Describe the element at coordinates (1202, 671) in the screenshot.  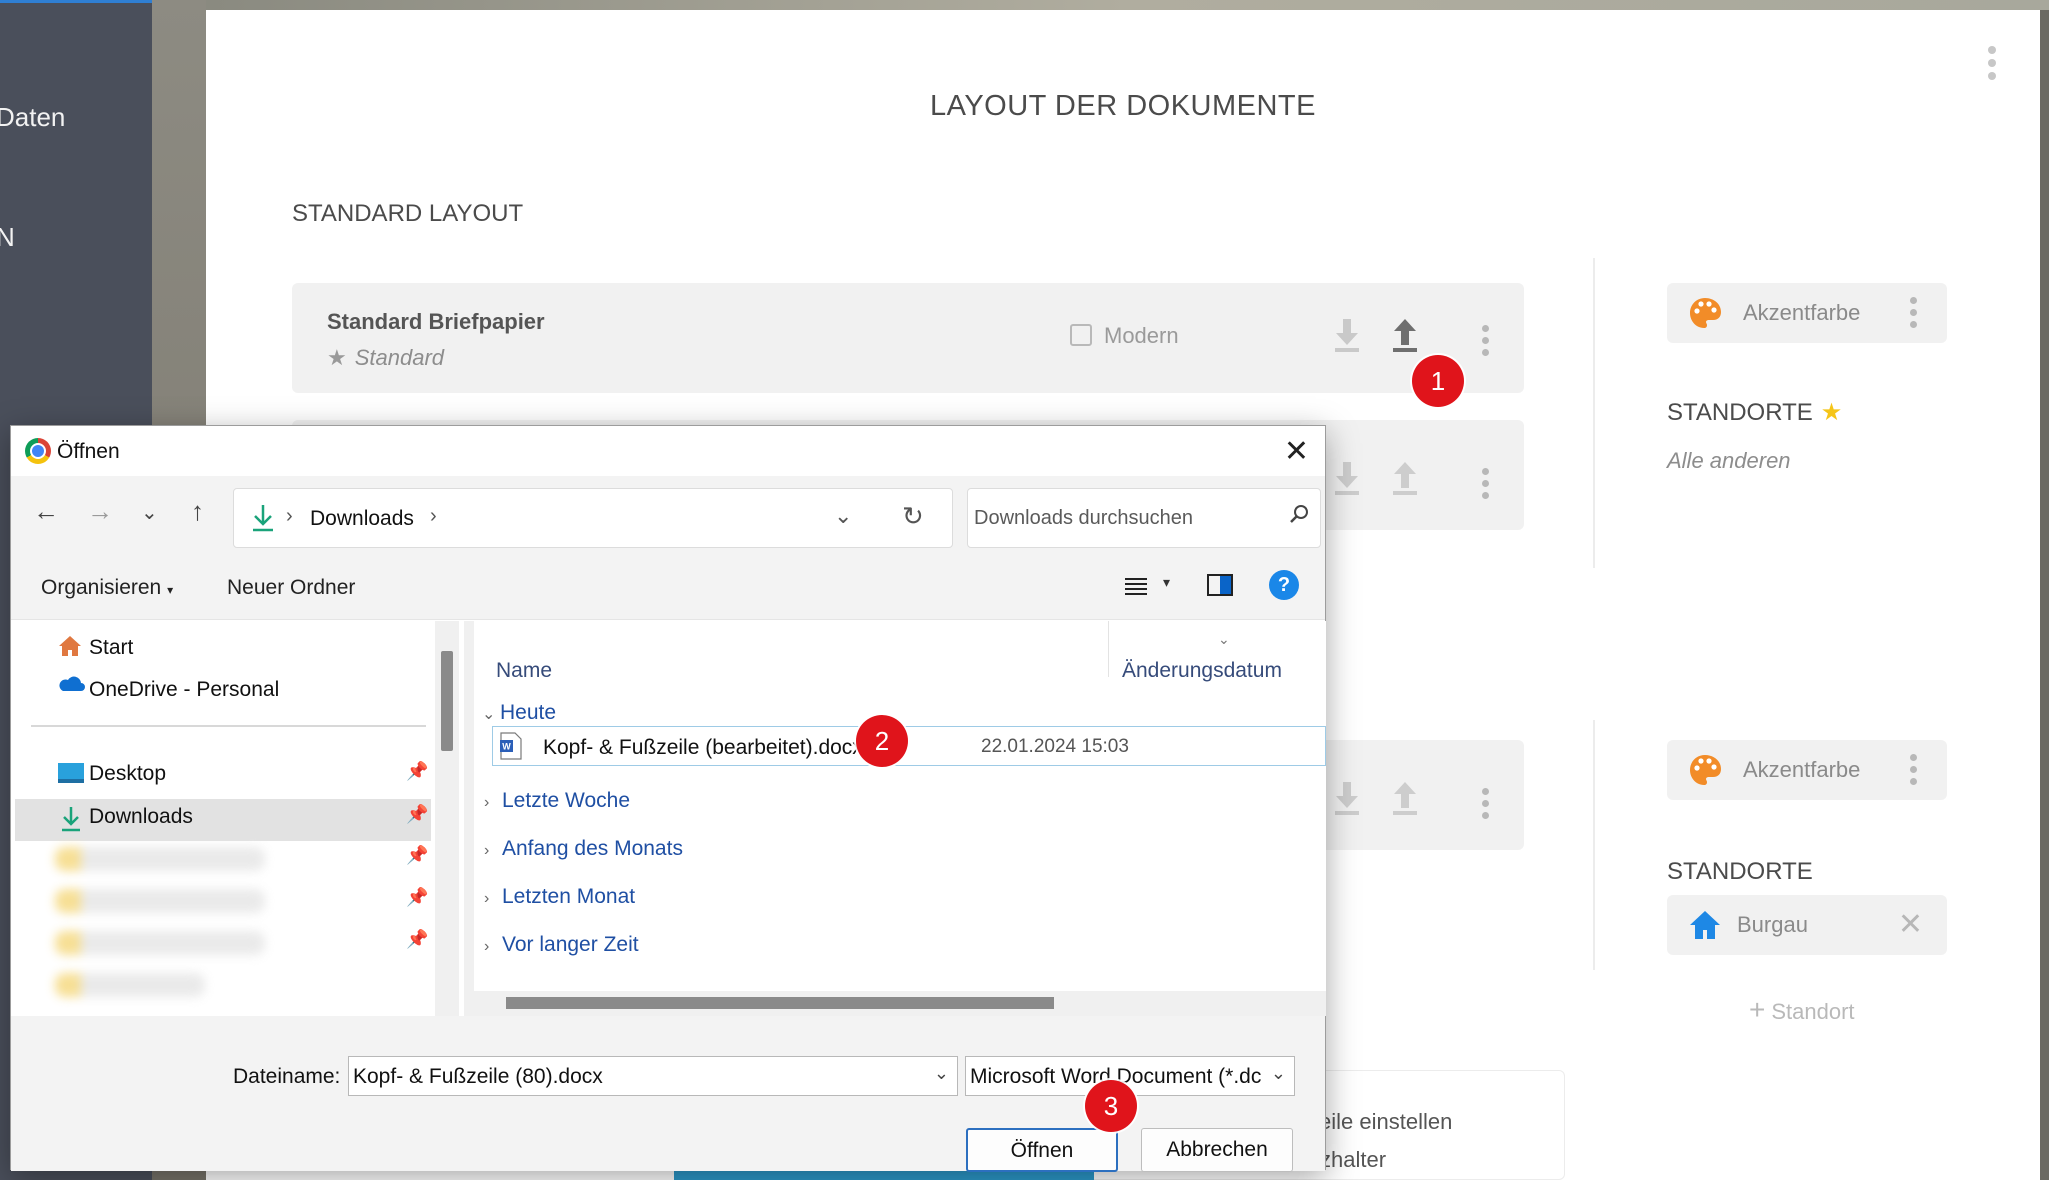
I see `column-header-date: Änderungsdatum` at that location.